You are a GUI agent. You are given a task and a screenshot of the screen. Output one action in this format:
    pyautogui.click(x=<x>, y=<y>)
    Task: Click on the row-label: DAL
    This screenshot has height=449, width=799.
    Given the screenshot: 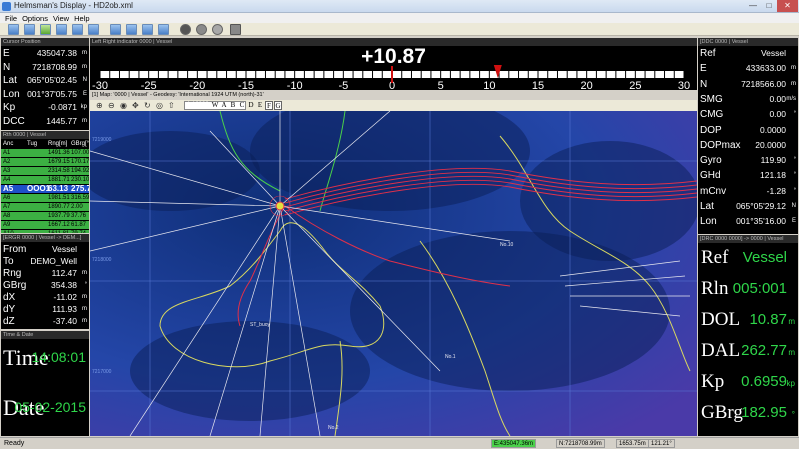 What is the action you would take?
    pyautogui.click(x=721, y=350)
    